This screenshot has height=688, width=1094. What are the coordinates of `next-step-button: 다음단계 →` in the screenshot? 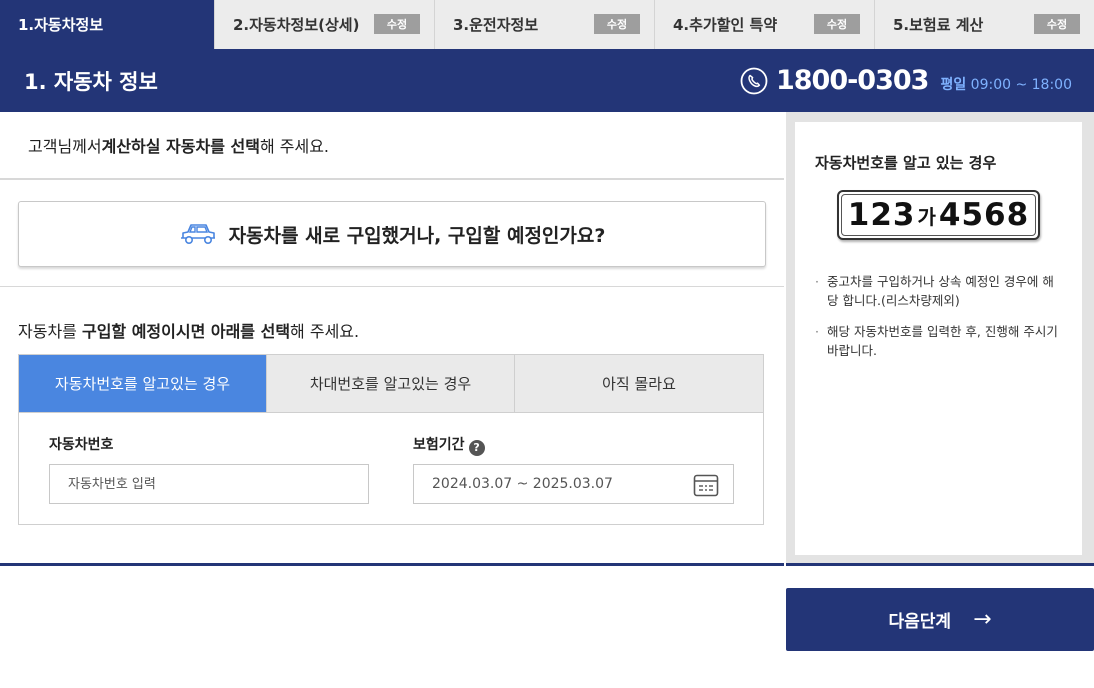 It's located at (940, 619).